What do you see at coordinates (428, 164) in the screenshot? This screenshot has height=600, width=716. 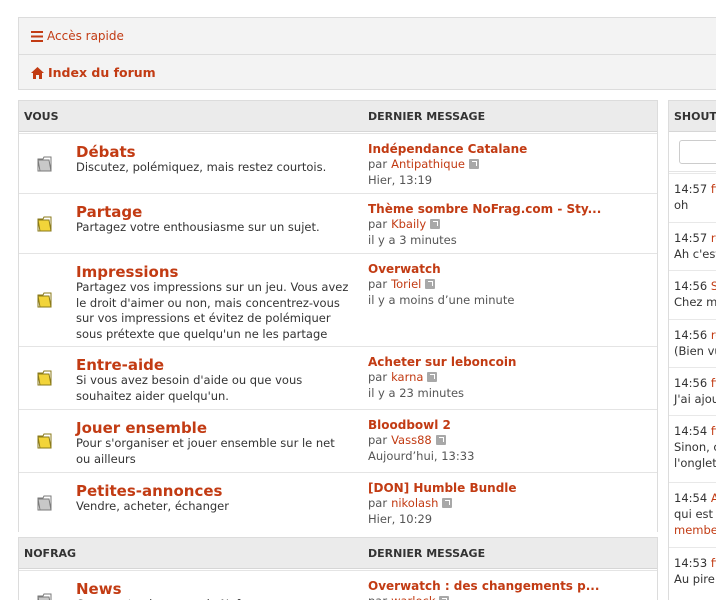 I see `username-link: Antipathique` at bounding box center [428, 164].